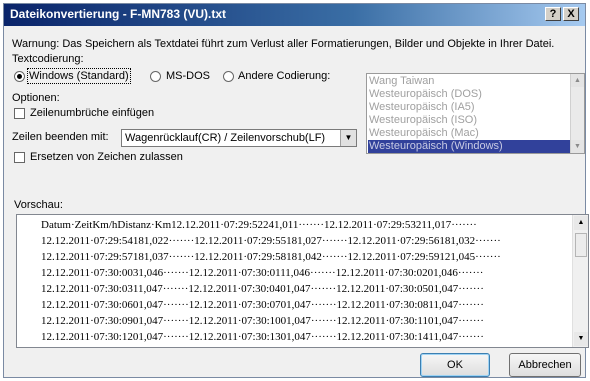  Describe the element at coordinates (92, 113) in the screenshot. I see `insert-line-breaks-label: Zeilenumbrüche einfügen` at that location.